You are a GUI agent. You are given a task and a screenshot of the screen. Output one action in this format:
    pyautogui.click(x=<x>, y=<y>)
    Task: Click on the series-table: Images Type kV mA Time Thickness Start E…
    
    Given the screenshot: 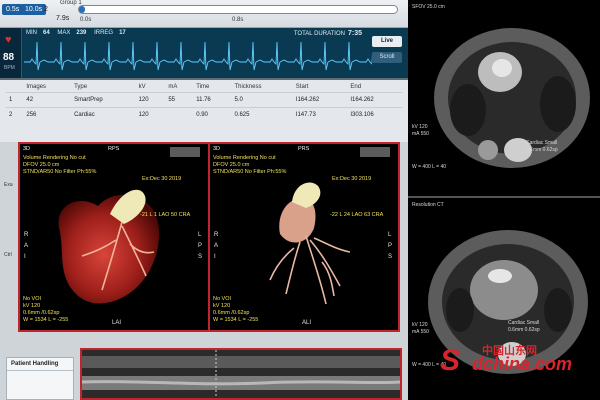 What is the action you would take?
    pyautogui.click(x=204, y=102)
    